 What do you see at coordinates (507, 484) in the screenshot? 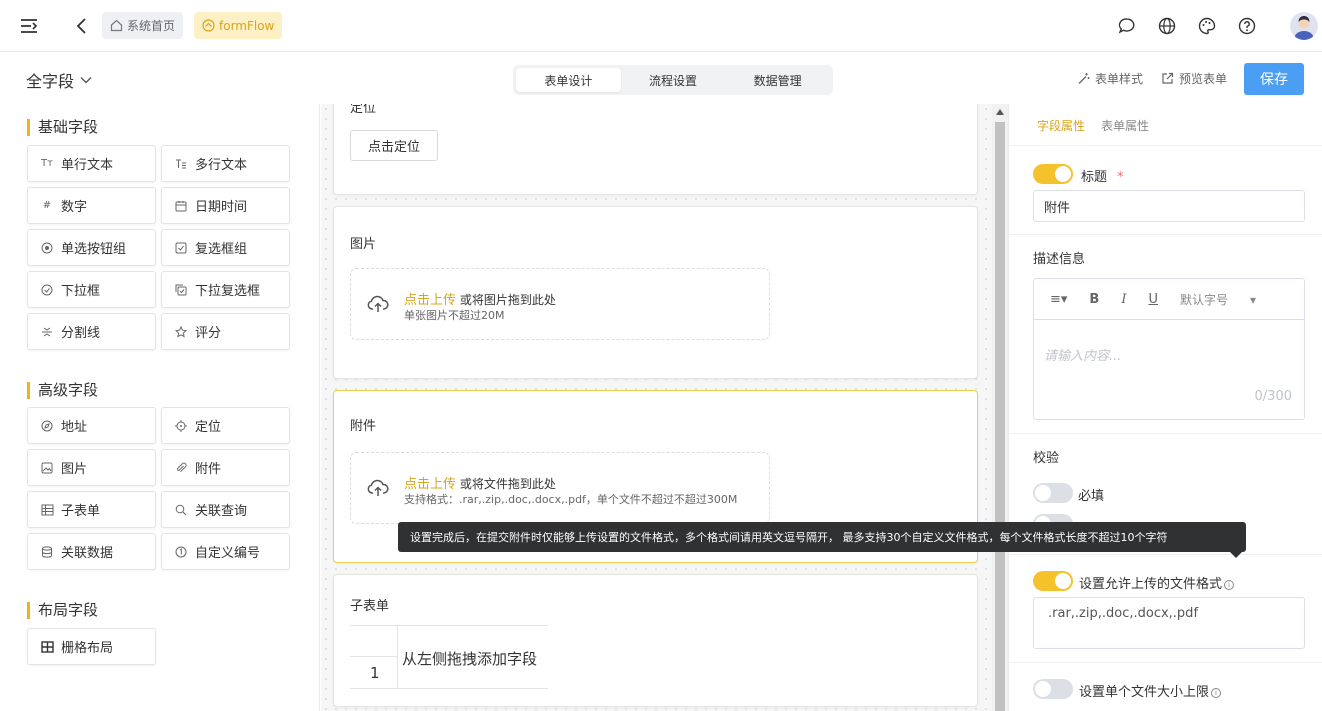
I see `attachment-upload-drag-text: 或将文件拖到此处` at bounding box center [507, 484].